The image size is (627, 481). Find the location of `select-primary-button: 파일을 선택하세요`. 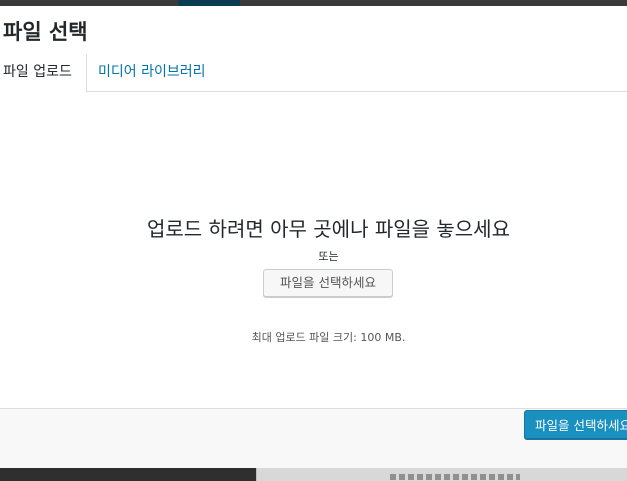

select-primary-button: 파일을 선택하세요 is located at coordinates (575, 424).